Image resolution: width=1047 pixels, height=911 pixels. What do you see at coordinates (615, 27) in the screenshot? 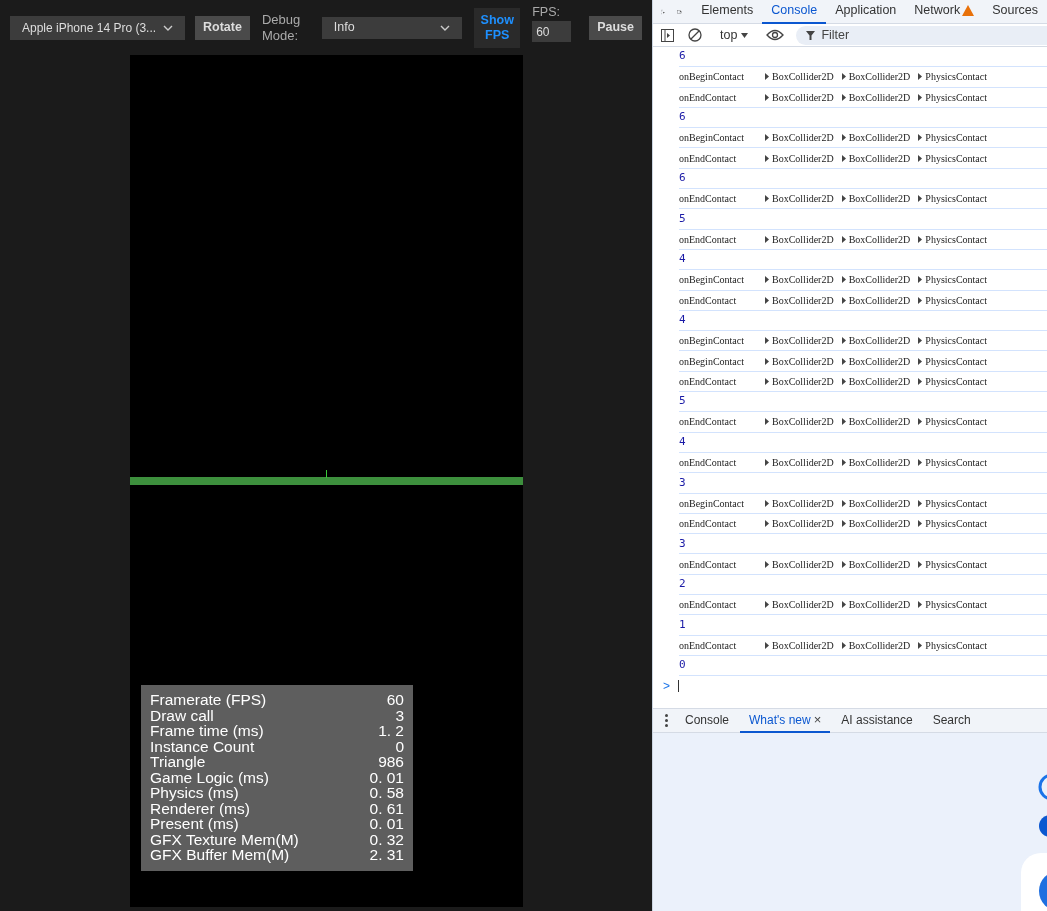
I see `pause-button: Pause` at bounding box center [615, 27].